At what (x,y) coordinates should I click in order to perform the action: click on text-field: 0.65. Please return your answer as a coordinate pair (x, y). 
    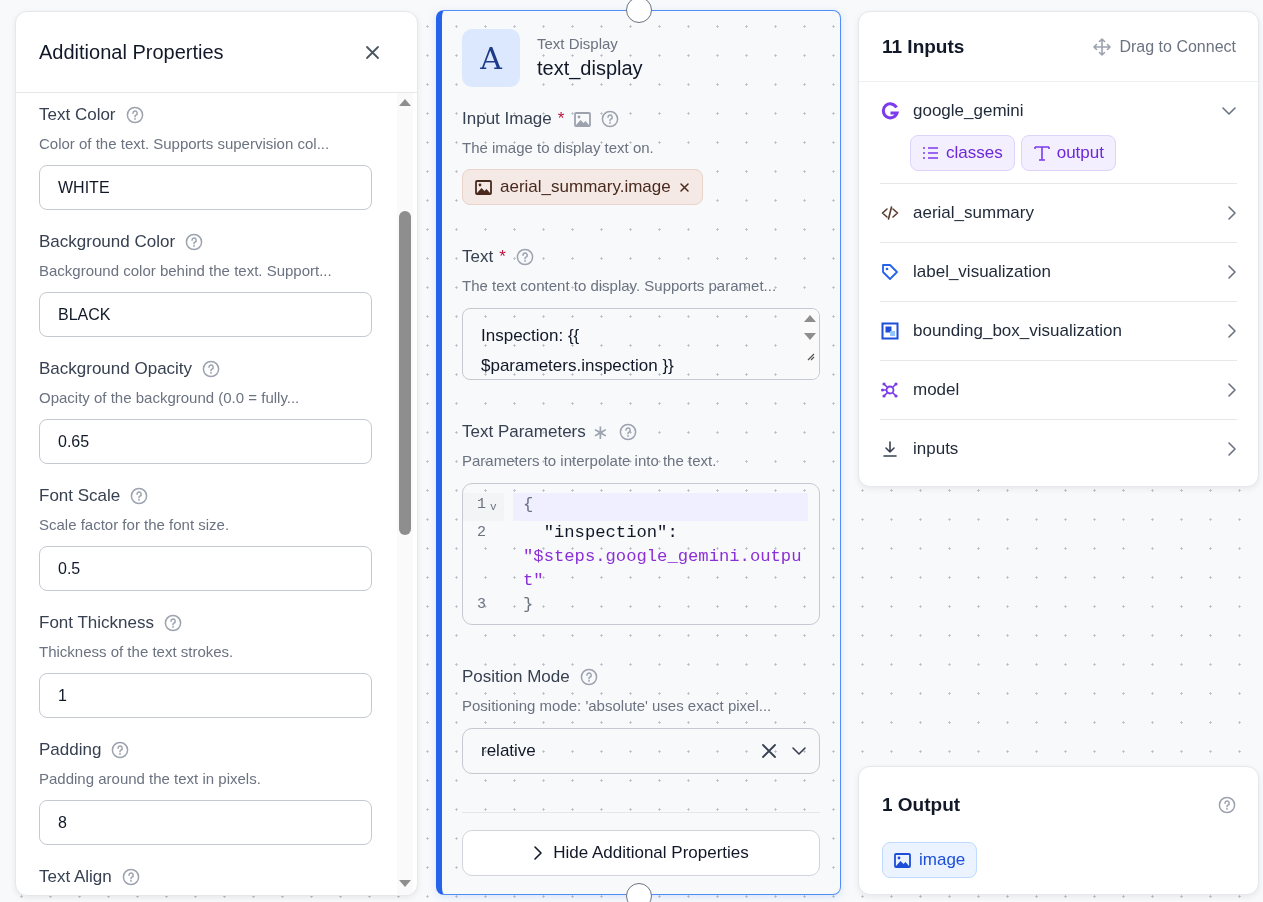
    Looking at the image, I should click on (205, 441).